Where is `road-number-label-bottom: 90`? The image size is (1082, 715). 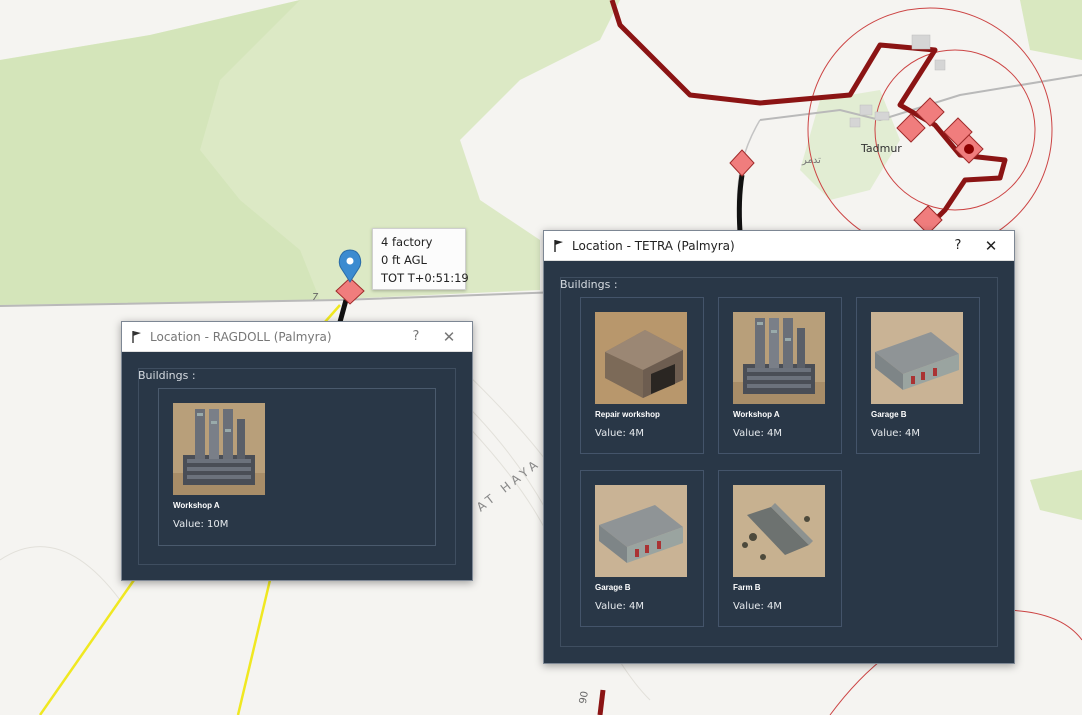
road-number-label-bottom: 90 is located at coordinates (584, 697).